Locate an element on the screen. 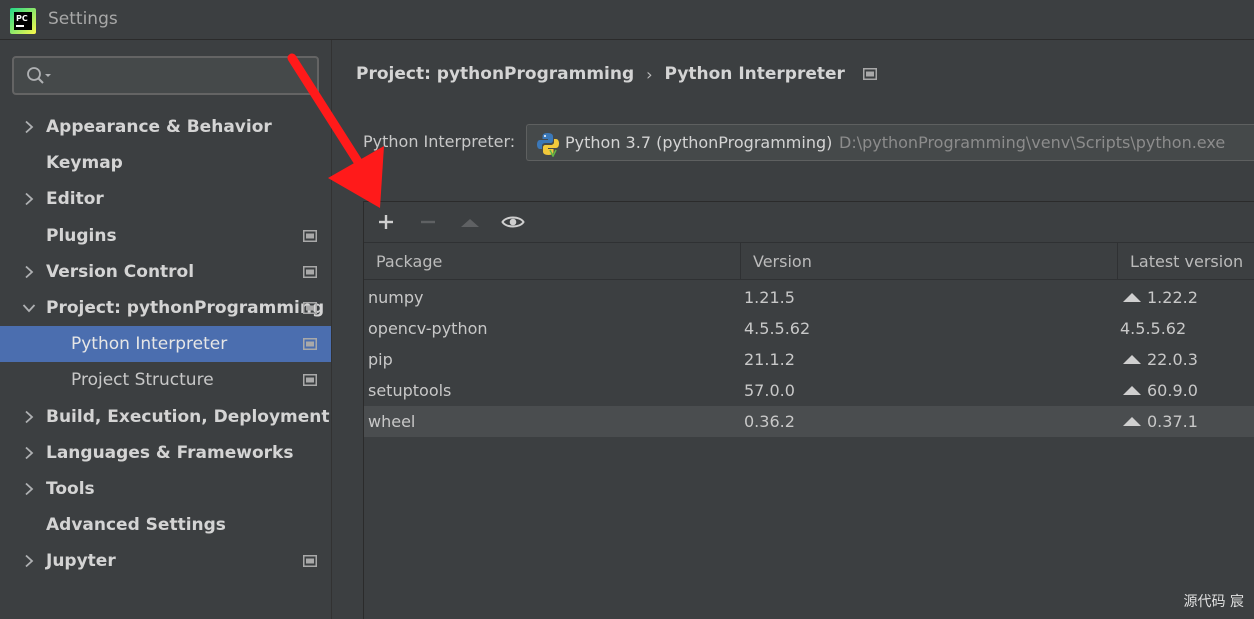  package-latest-cell: 60.9.0 is located at coordinates (1160, 390).